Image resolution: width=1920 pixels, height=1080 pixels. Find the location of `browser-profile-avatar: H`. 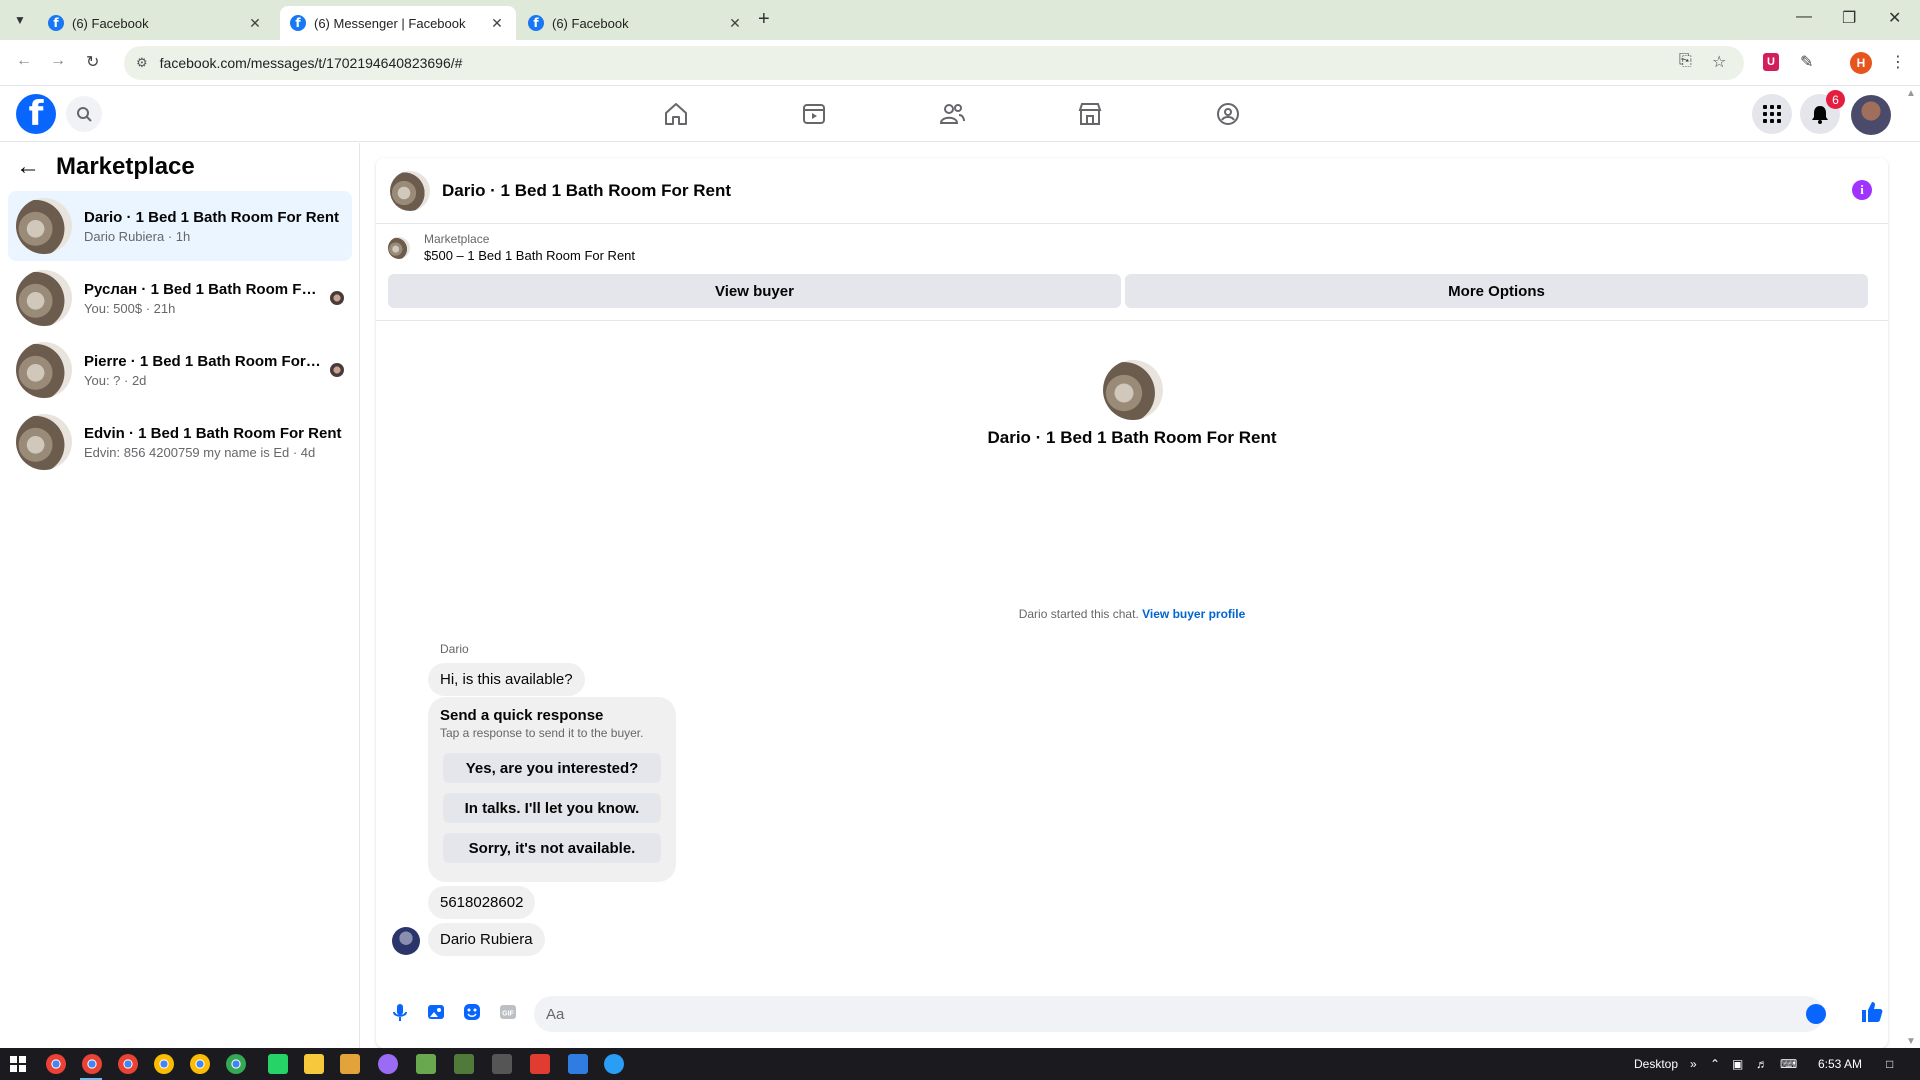

browser-profile-avatar: H is located at coordinates (1861, 63).